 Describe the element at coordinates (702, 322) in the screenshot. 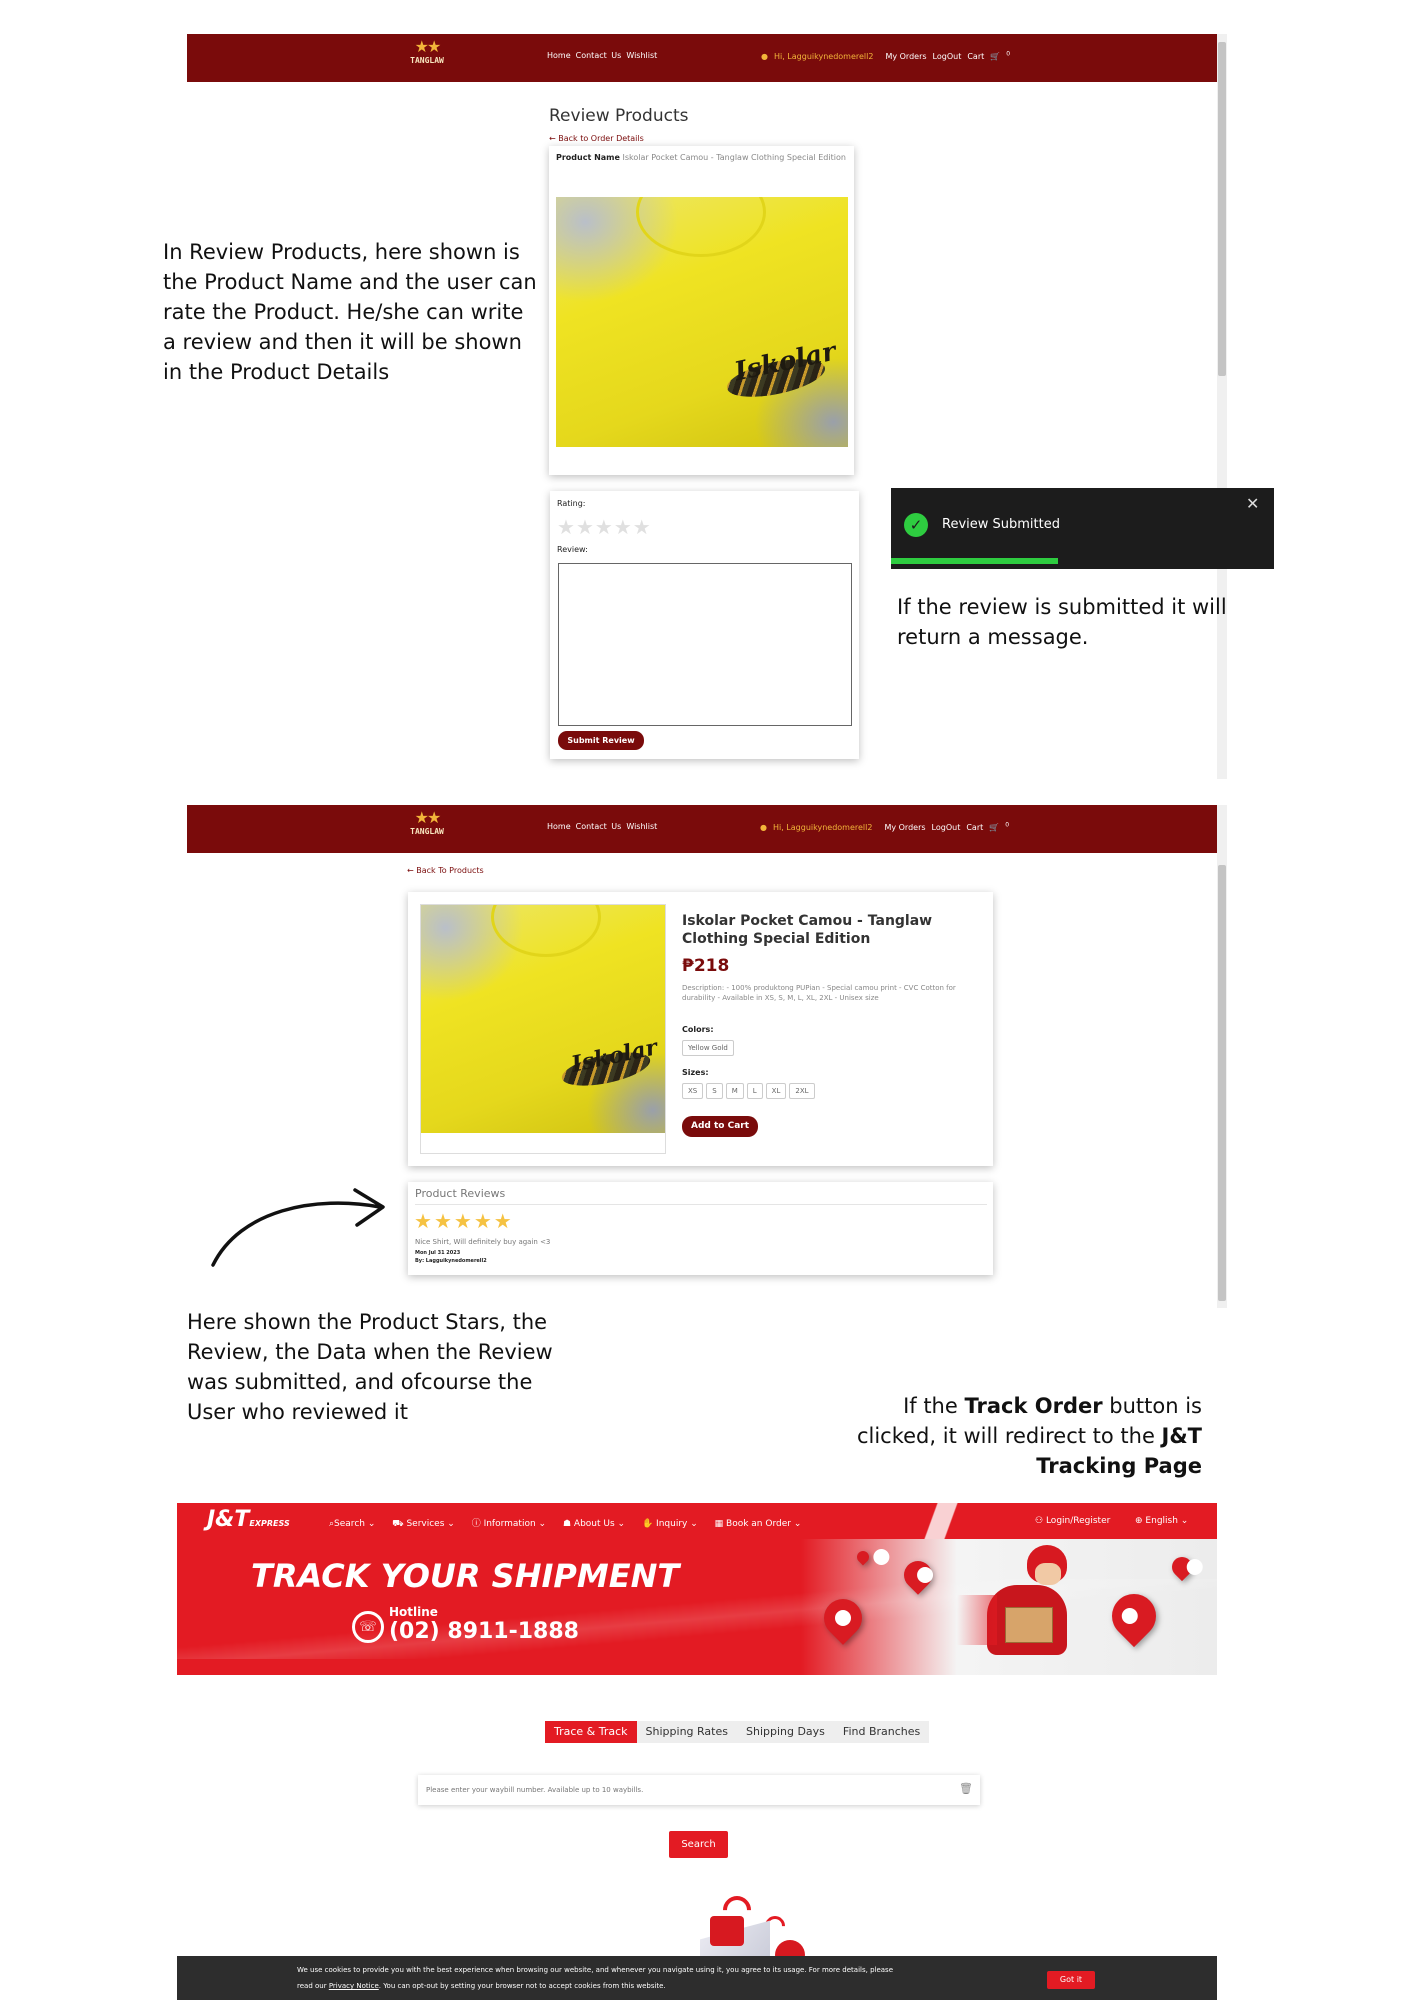

I see `product-image: Iskolar` at that location.